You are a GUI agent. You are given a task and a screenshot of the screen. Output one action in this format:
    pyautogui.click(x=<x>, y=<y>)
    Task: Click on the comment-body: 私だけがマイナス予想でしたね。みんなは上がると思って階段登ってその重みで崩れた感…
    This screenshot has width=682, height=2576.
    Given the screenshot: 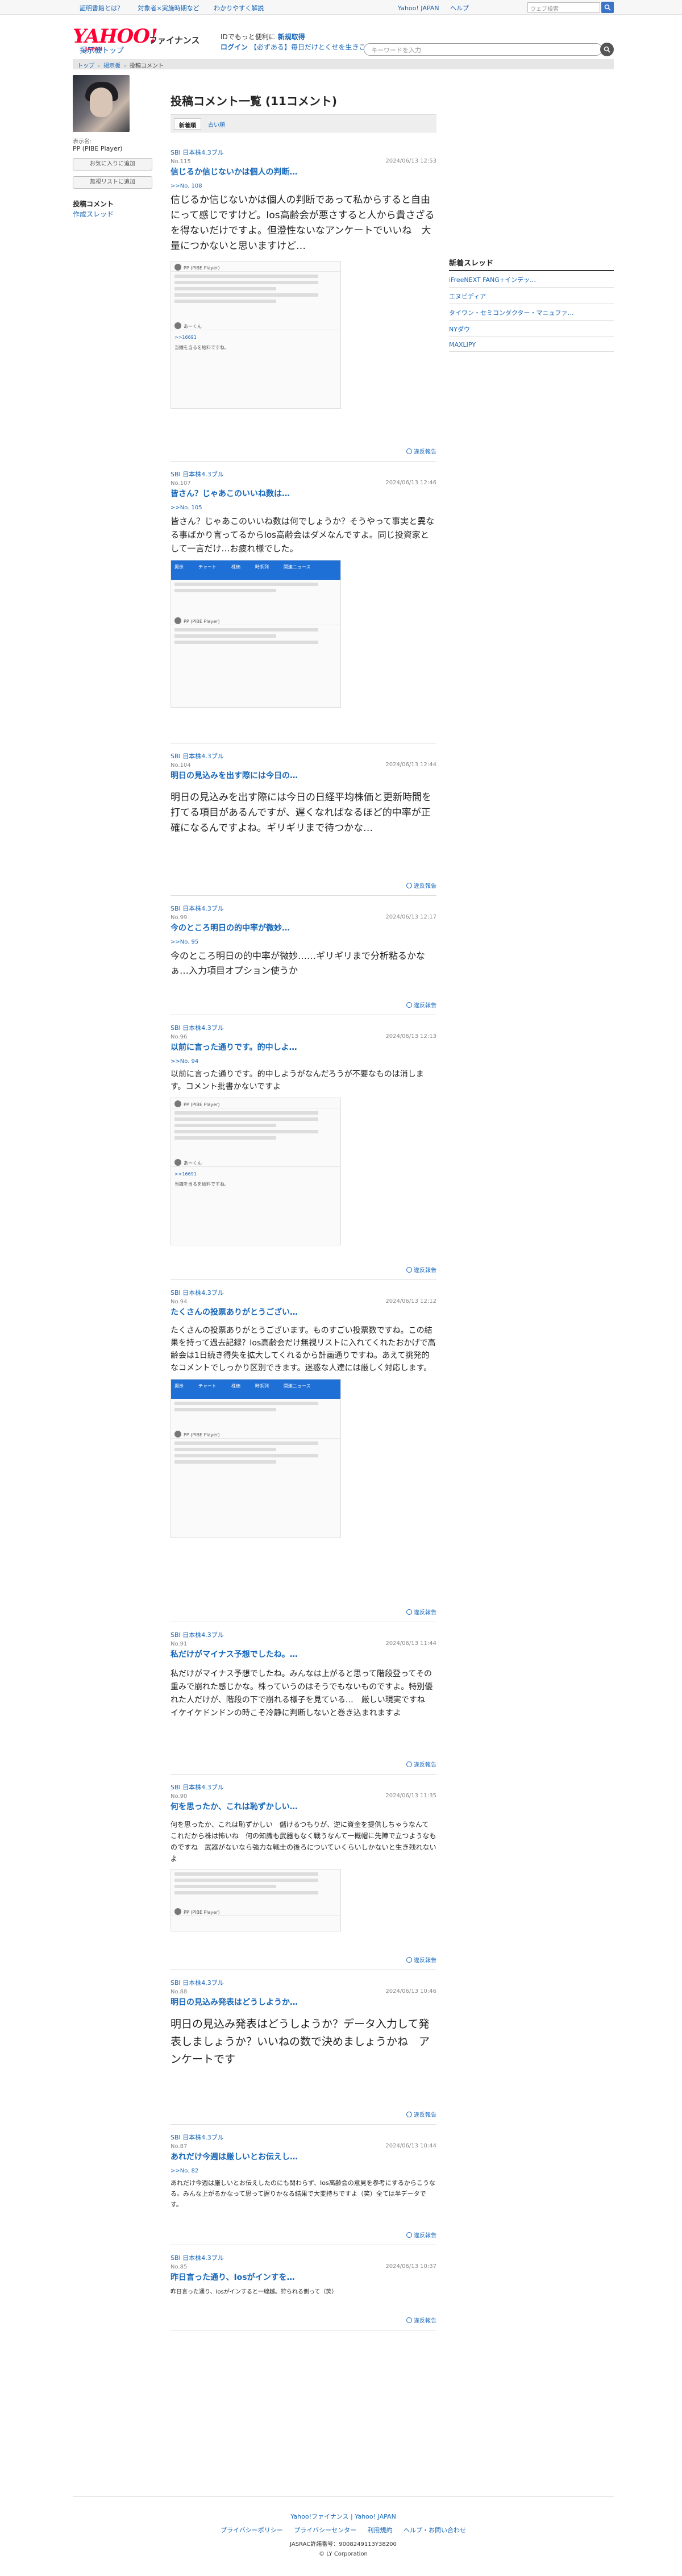 What is the action you would take?
    pyautogui.click(x=301, y=1693)
    